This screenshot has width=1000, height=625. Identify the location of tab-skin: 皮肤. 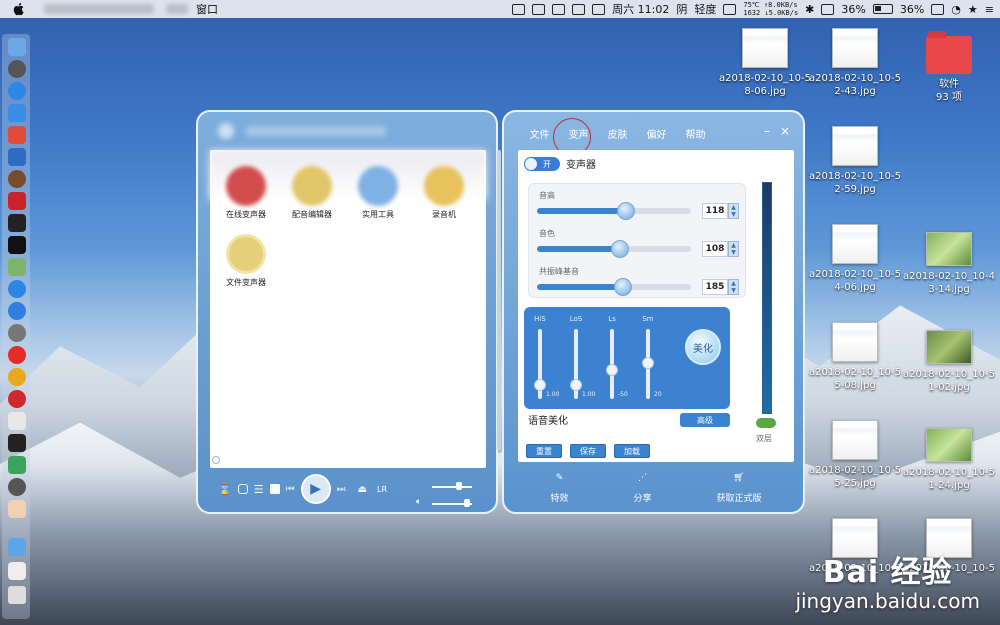
(617, 133).